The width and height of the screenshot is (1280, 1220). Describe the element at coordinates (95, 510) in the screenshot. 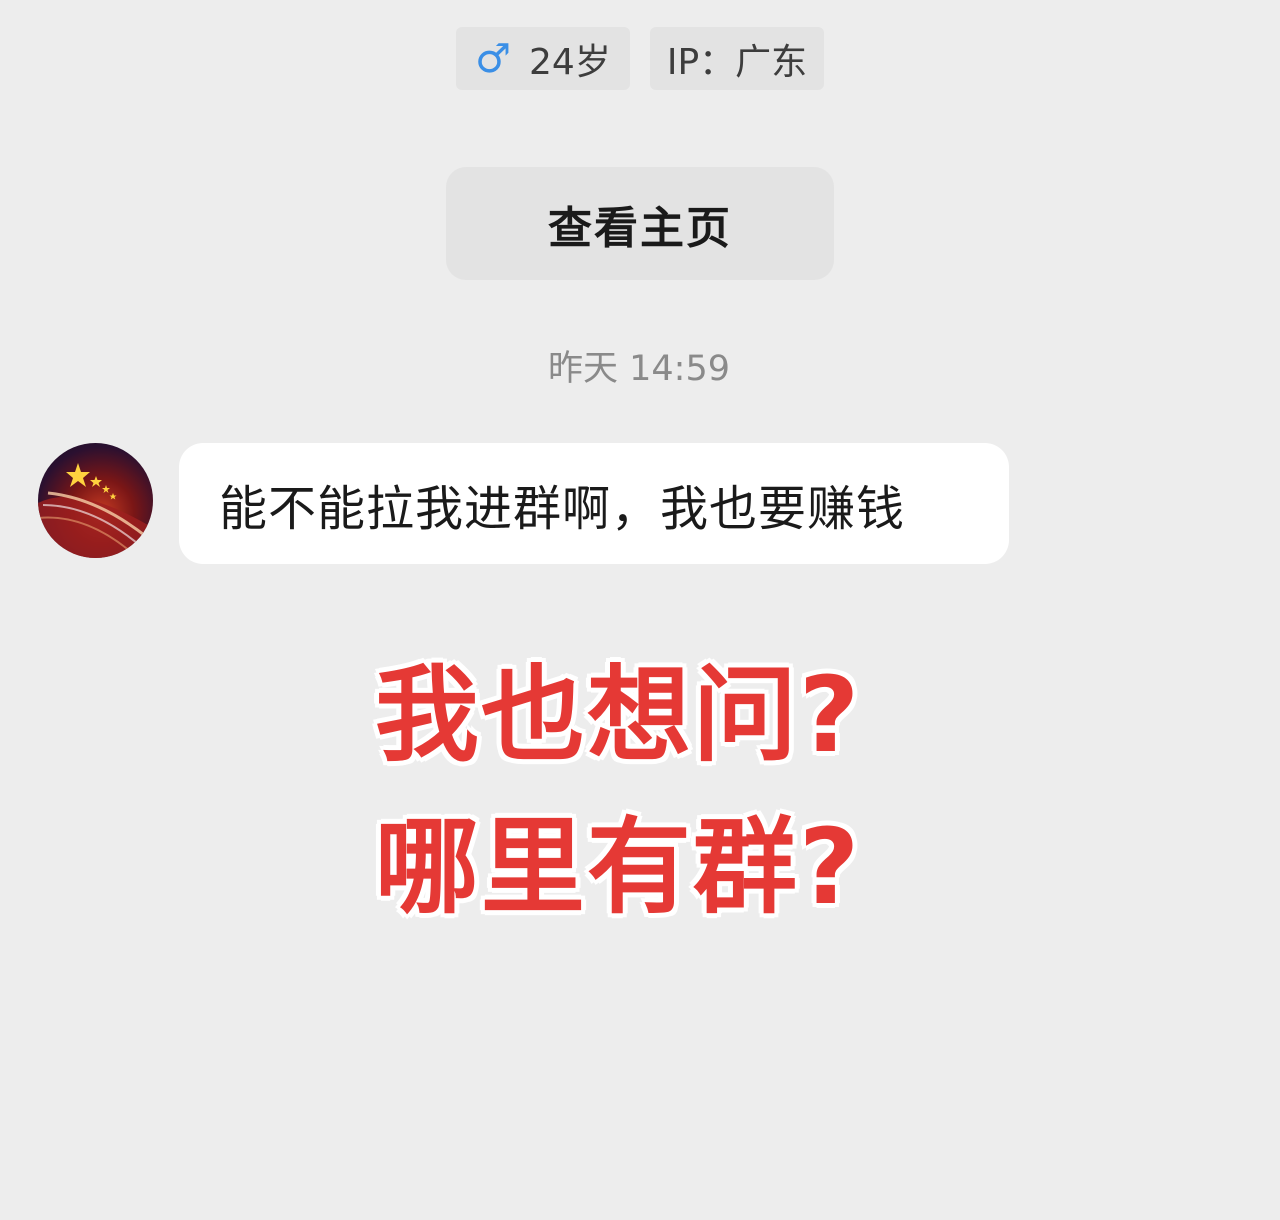

I see `flag-avatar-icon` at that location.